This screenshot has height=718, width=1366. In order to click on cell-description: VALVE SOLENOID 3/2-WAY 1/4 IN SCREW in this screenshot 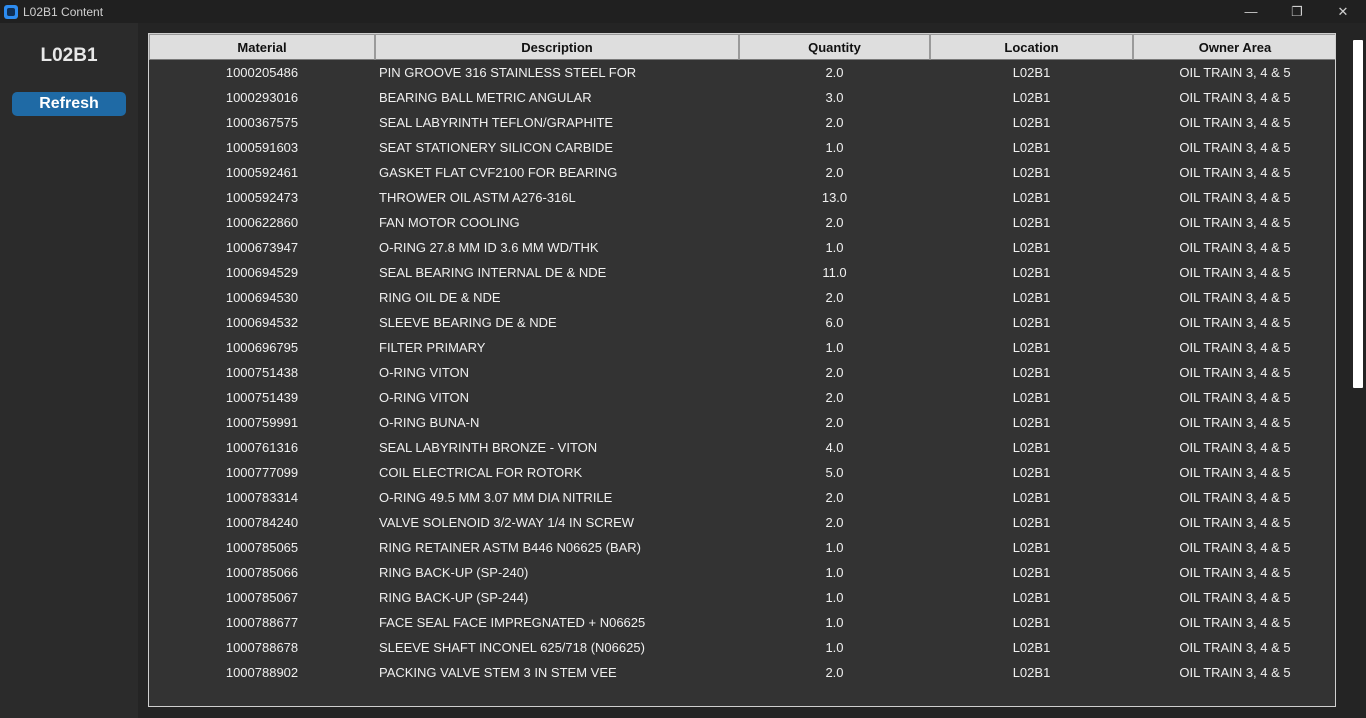, I will do `click(507, 522)`.